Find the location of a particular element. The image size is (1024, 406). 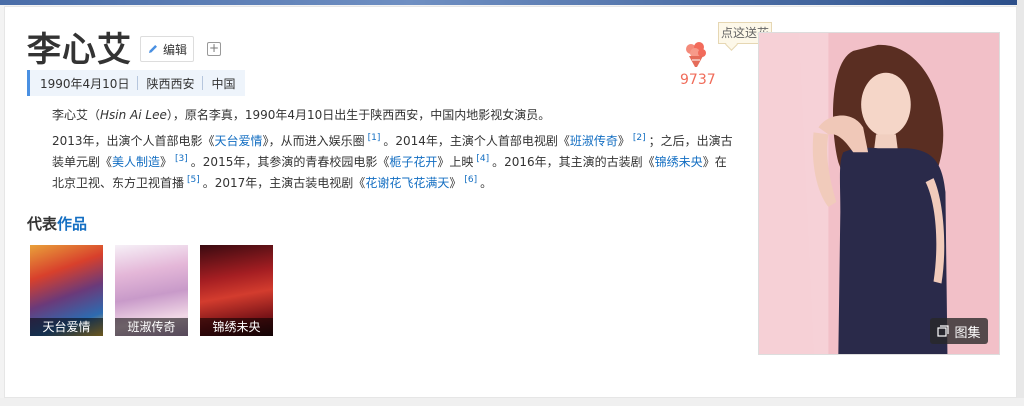

nationality: 中国 is located at coordinates (223, 83).